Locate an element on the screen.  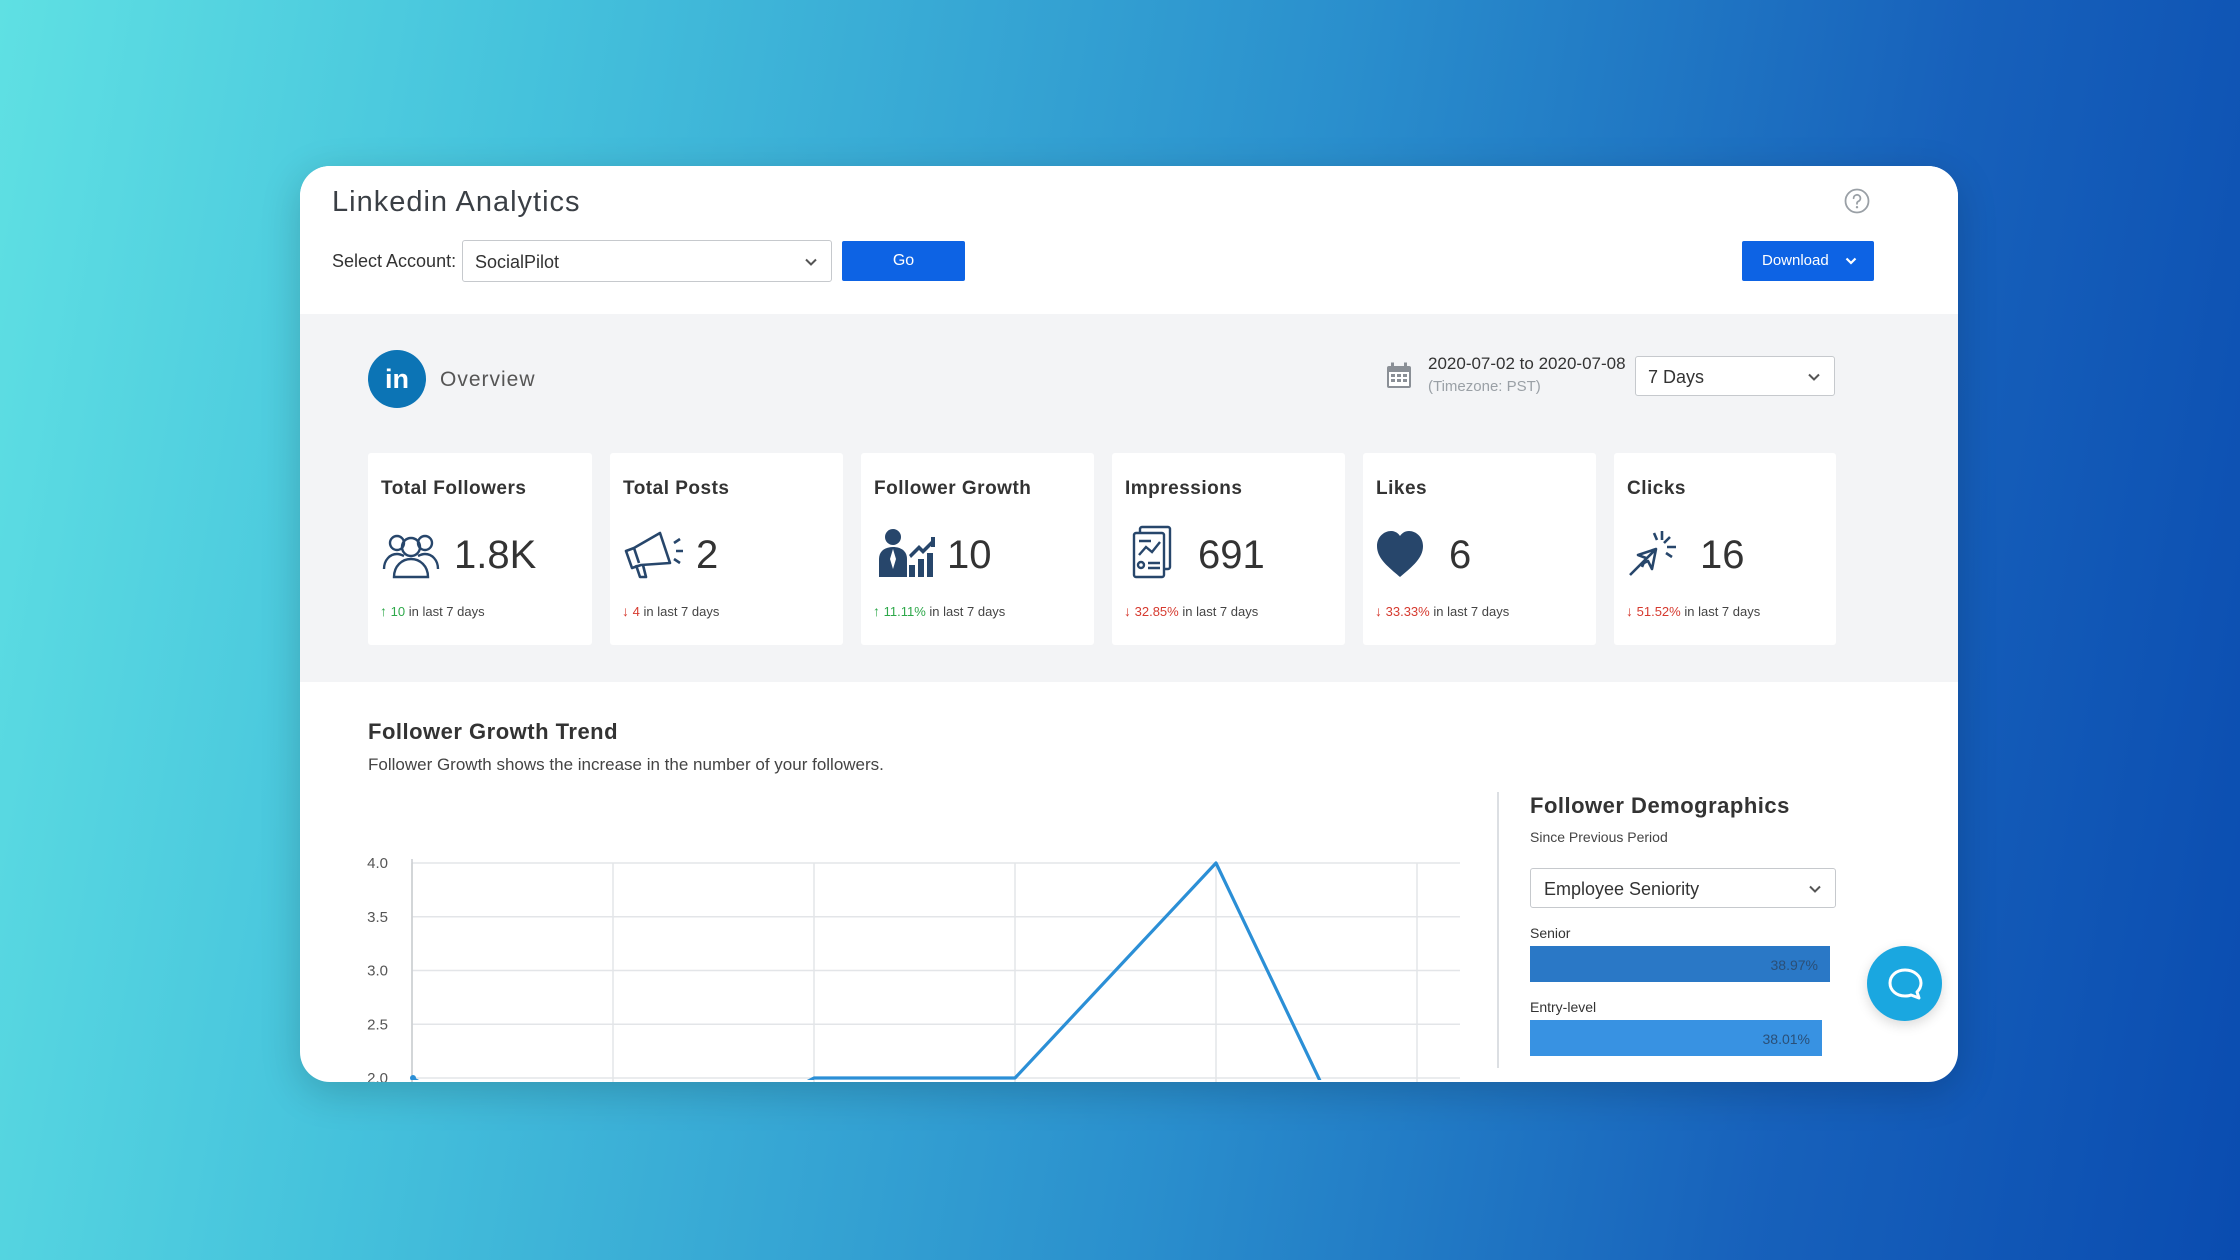
series-line is located at coordinates (866, 970).